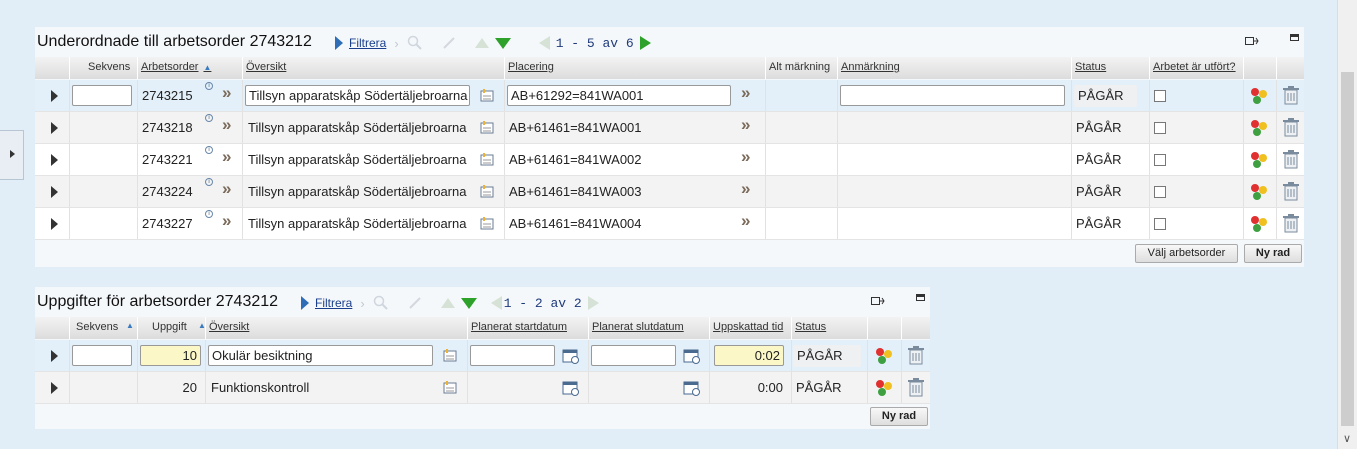  What do you see at coordinates (482, 388) in the screenshot?
I see `table-row: 20 Funktionskontroll 0:00 PÅGÅR` at bounding box center [482, 388].